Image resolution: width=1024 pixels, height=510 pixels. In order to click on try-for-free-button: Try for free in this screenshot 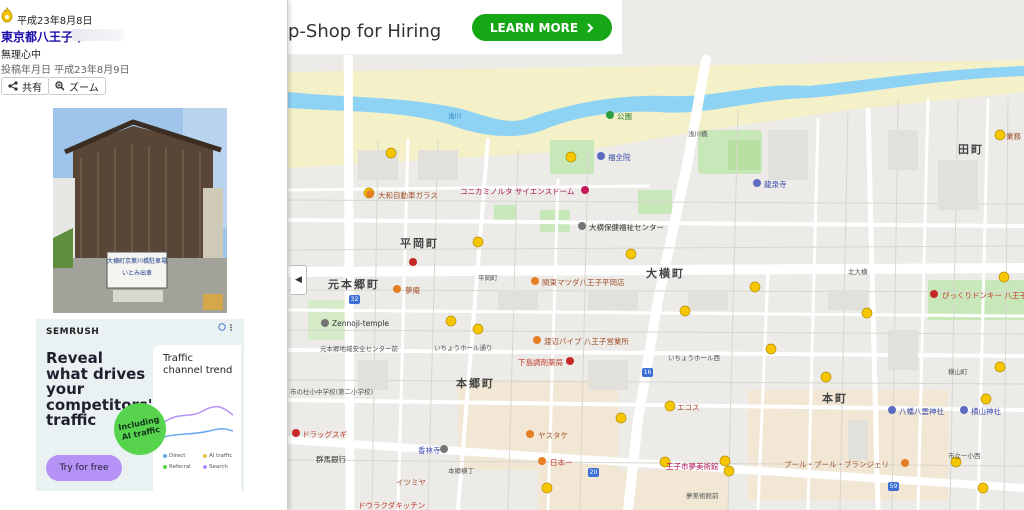, I will do `click(84, 468)`.